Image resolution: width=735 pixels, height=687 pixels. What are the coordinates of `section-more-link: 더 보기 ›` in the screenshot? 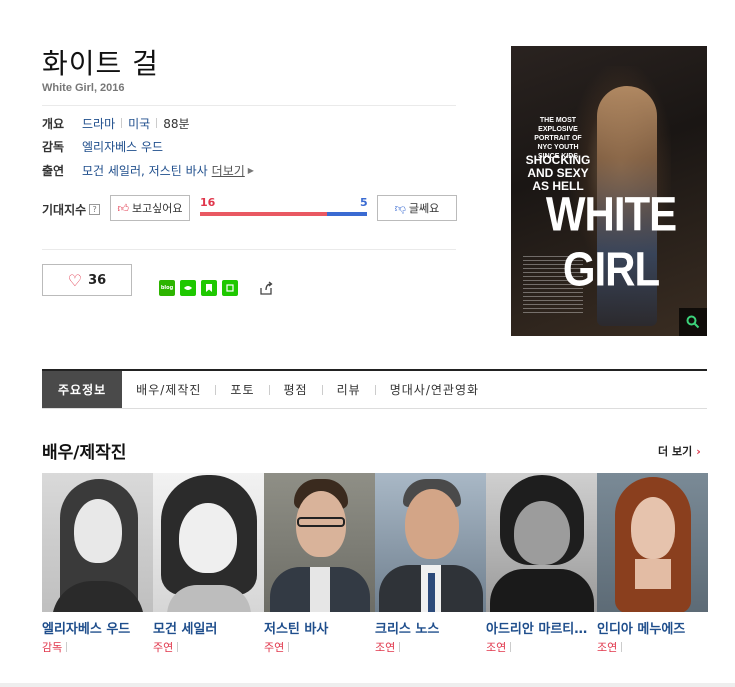 It's located at (679, 451).